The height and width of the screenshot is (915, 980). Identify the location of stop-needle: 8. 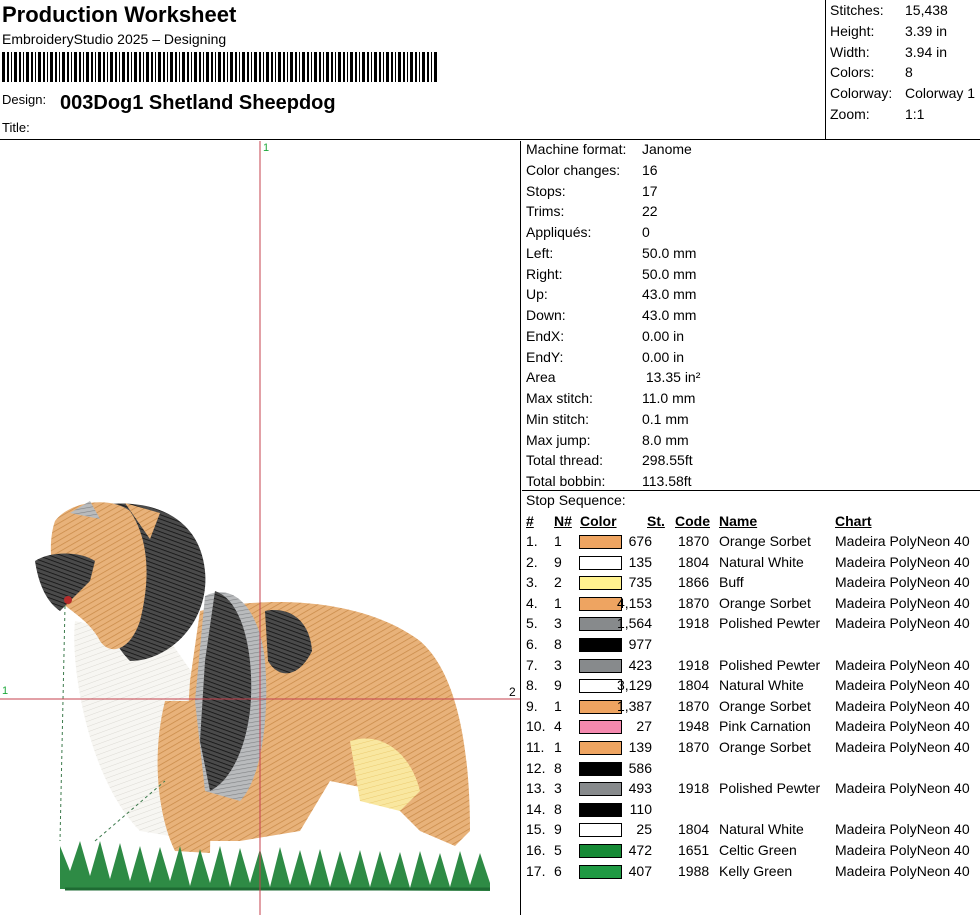
(558, 767).